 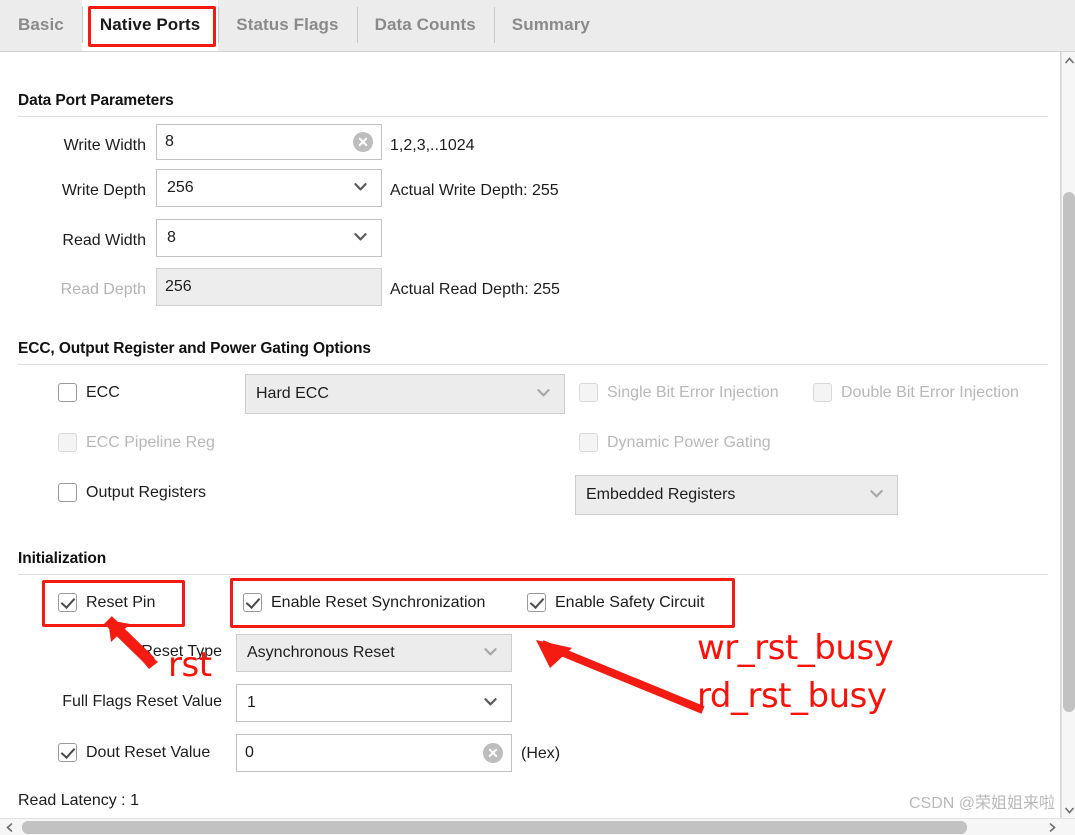 I want to click on checkbox-label: Output Registers, so click(x=146, y=492).